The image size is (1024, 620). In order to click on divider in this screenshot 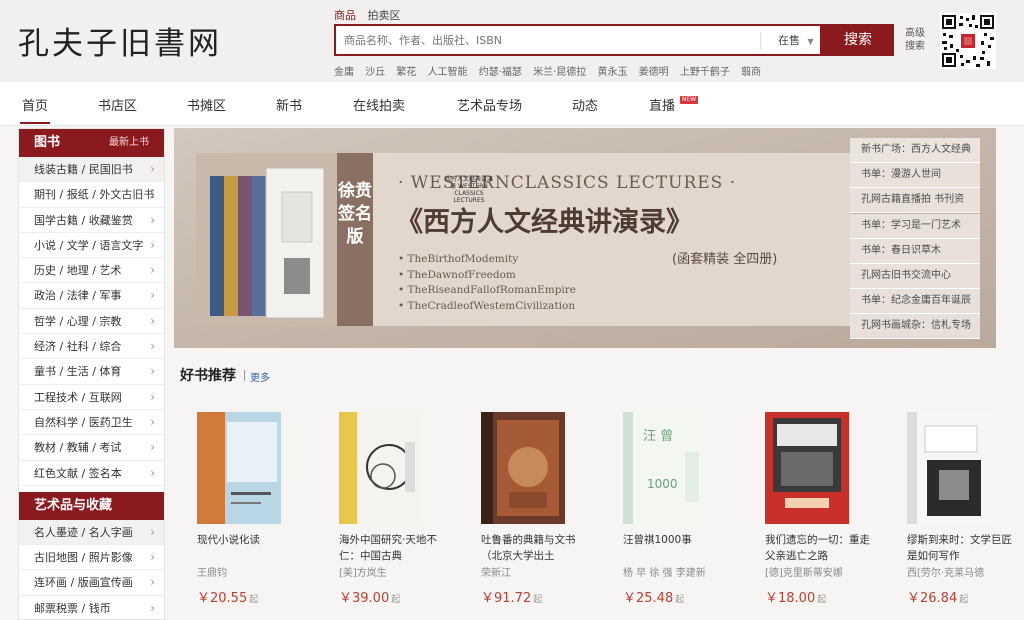, I will do `click(244, 375)`.